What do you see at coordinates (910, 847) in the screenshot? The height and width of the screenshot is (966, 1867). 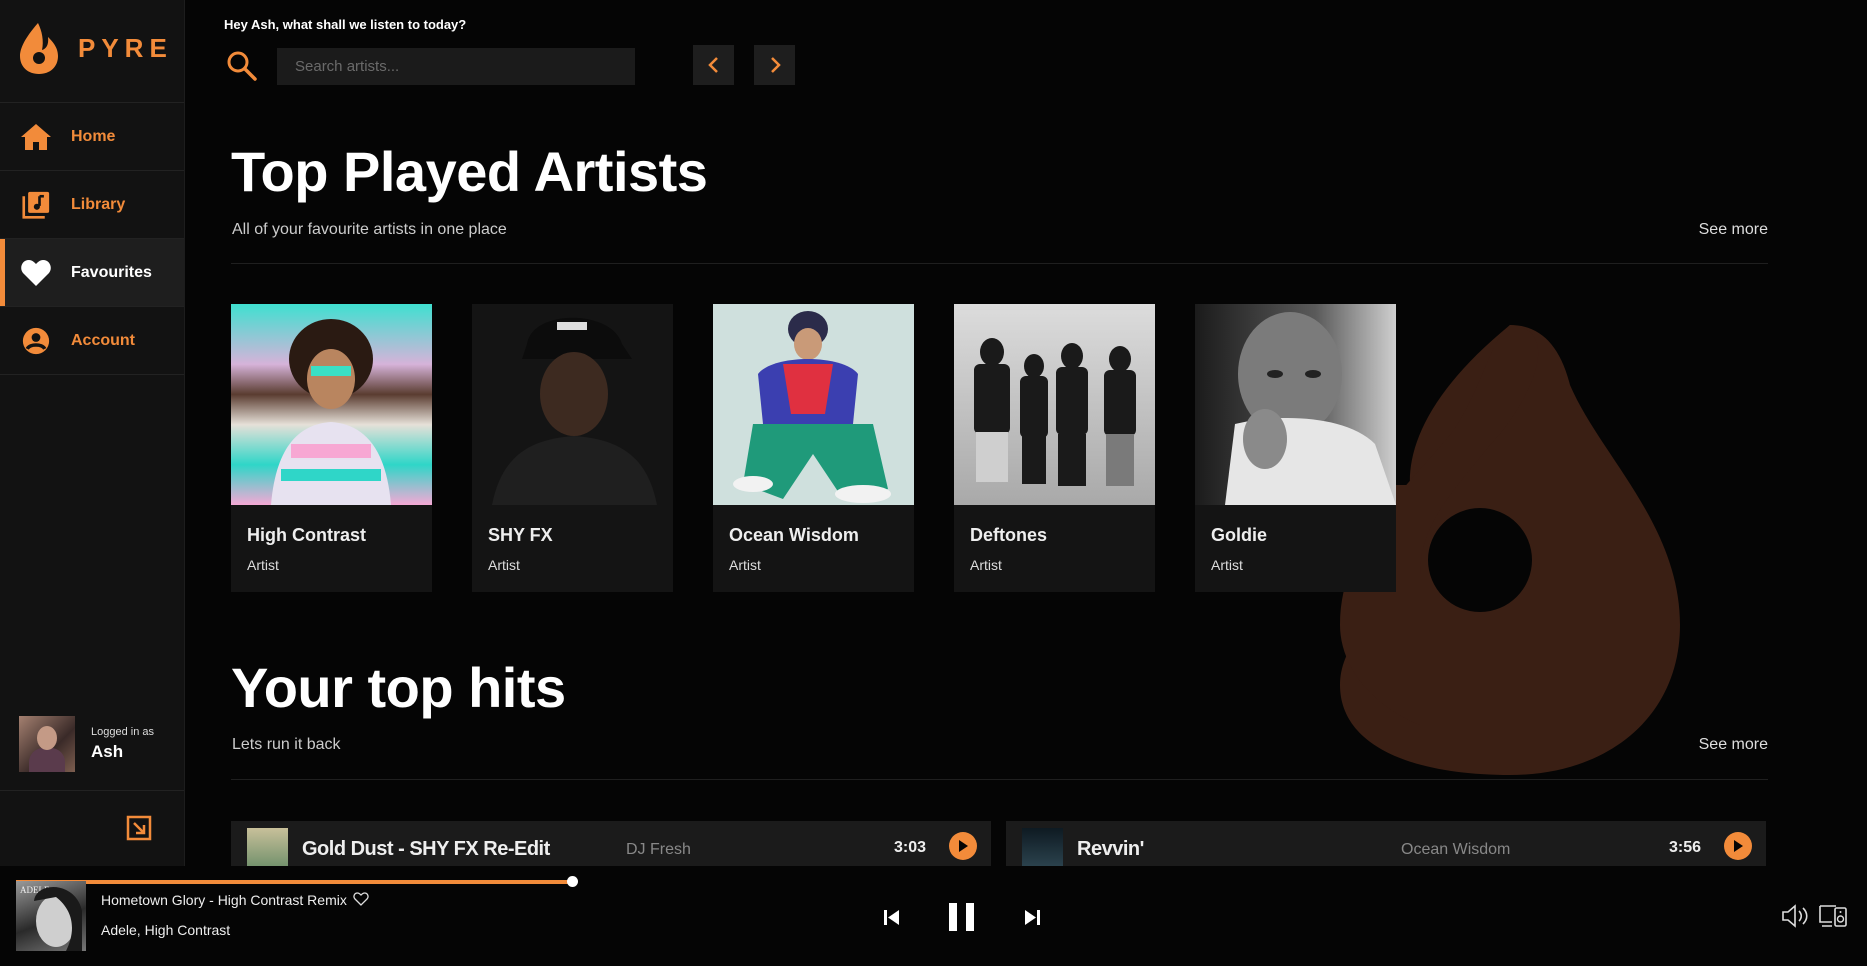 I see `track-duration: 3:03` at bounding box center [910, 847].